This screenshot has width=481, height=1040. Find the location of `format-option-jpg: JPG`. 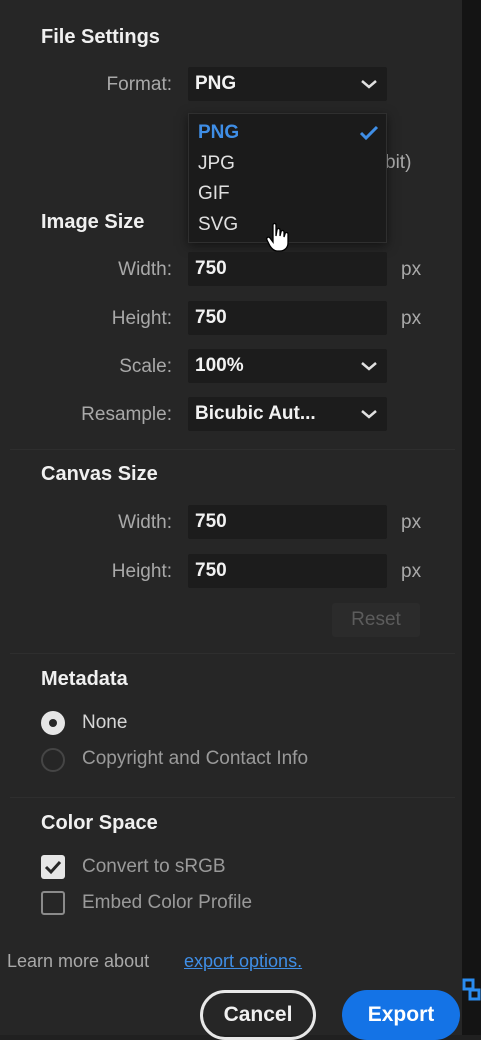

format-option-jpg: JPG is located at coordinates (216, 164).